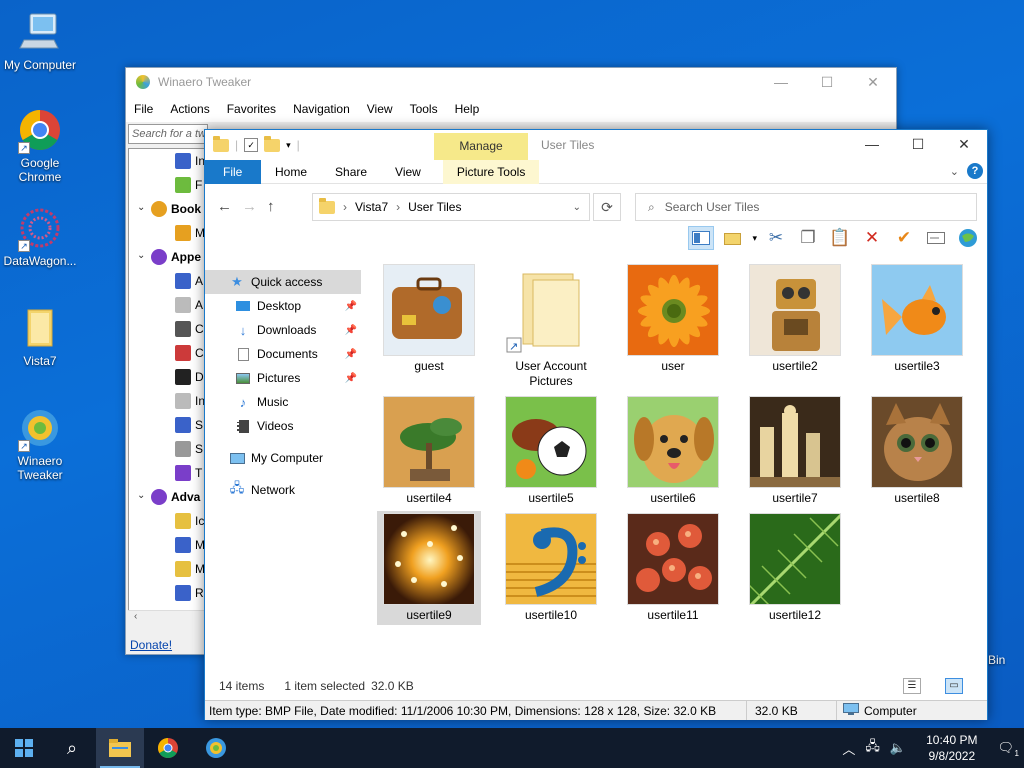 The image size is (1024, 768). I want to click on menu-help: Help, so click(467, 109).